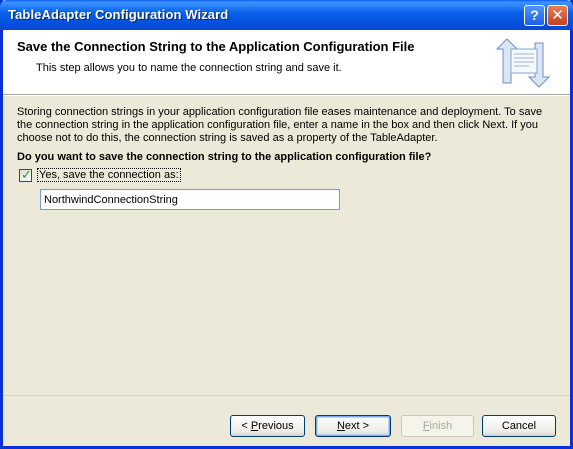 Image resolution: width=573 pixels, height=449 pixels. I want to click on finish-mnemonic: F, so click(426, 426).